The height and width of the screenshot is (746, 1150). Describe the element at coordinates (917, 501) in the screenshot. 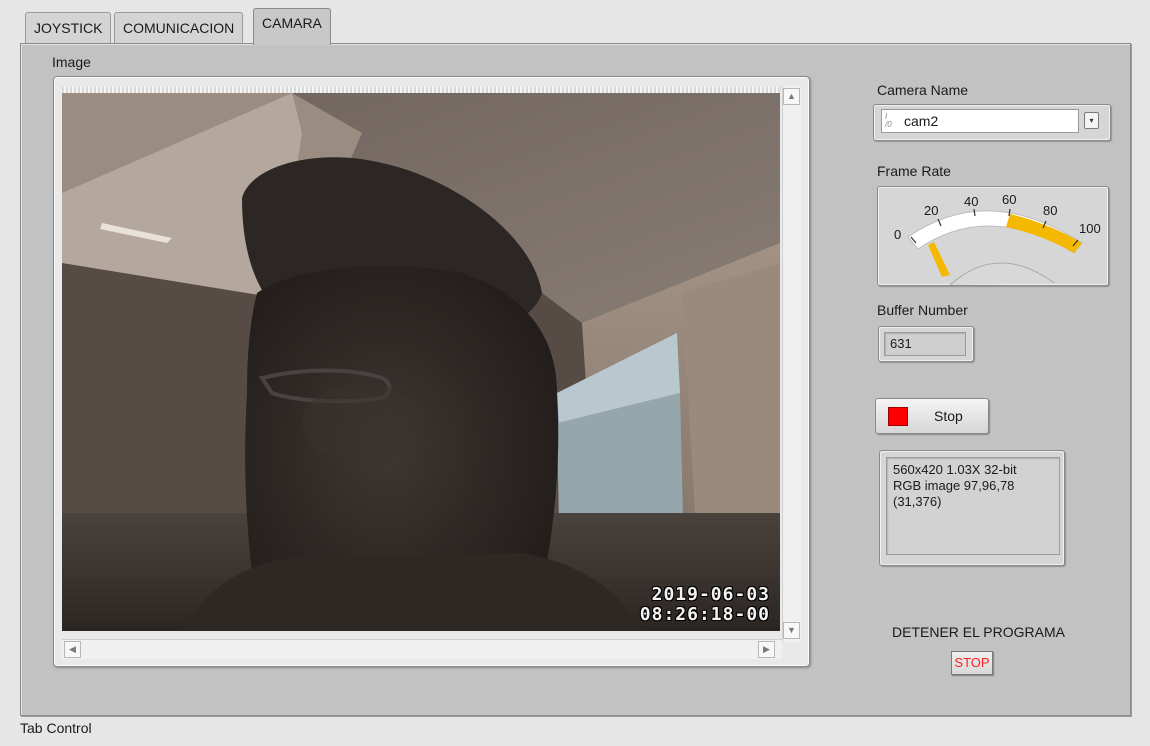

I see `image-info-line-3: (31,376)` at that location.